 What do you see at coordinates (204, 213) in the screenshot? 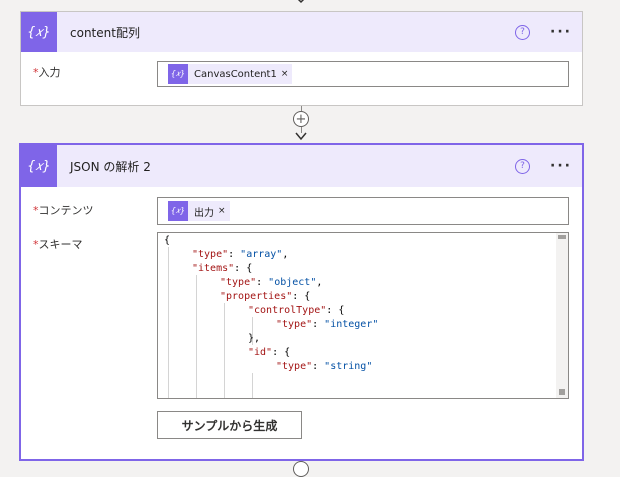
I see `token-label: 出力` at bounding box center [204, 213].